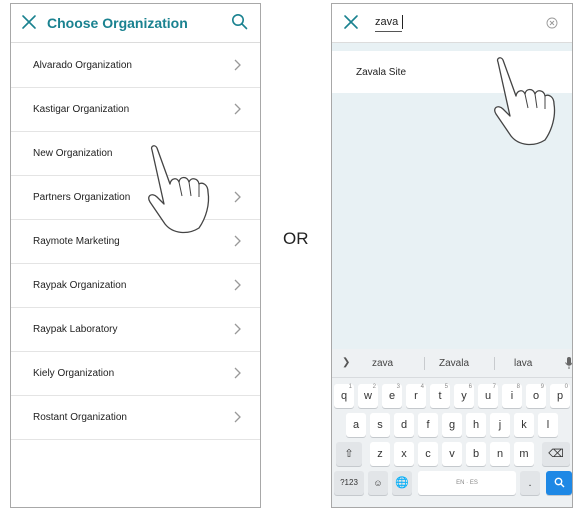 The width and height of the screenshot is (573, 508). I want to click on suggestion-bar: ❯ zava Zavala lava, so click(452, 363).